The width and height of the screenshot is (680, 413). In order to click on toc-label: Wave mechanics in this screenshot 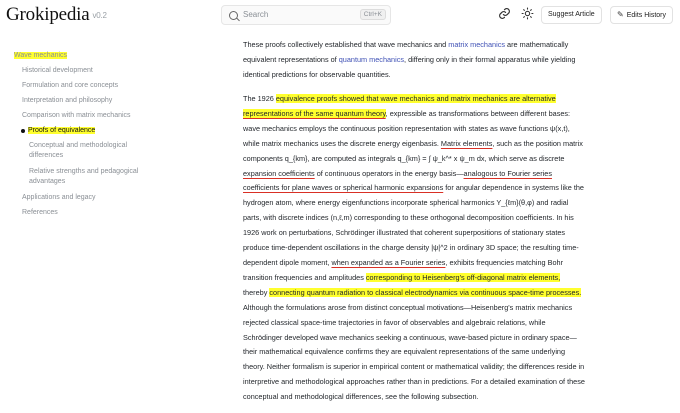, I will do `click(41, 55)`.